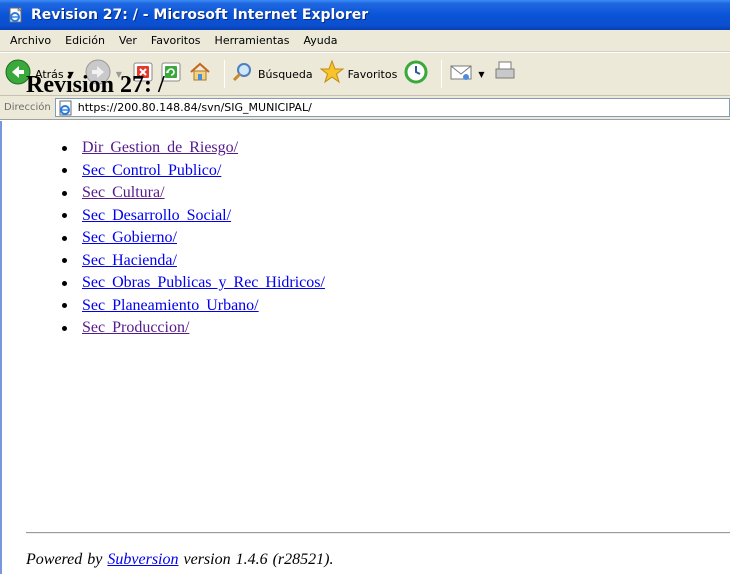  Describe the element at coordinates (320, 40) in the screenshot. I see `menu-ayuda: Ayuda` at that location.